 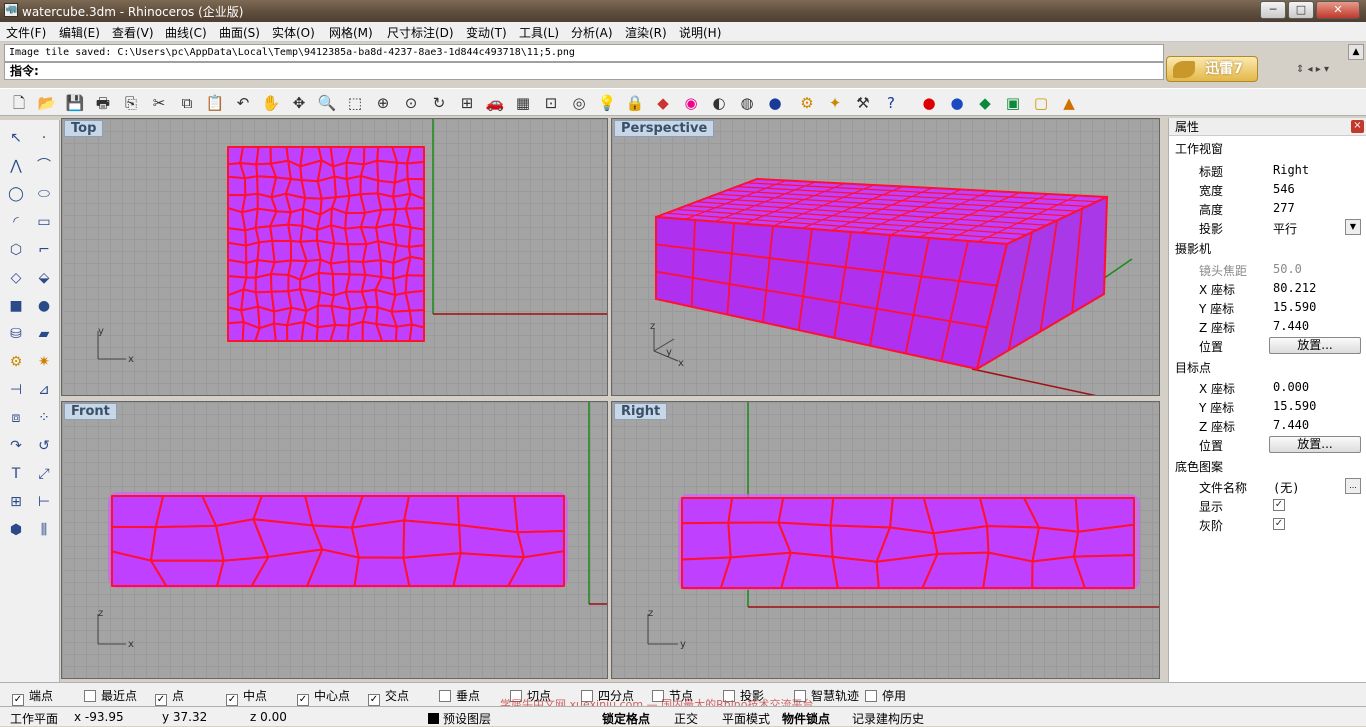 I want to click on new-icon: 🗋, so click(x=19, y=103).